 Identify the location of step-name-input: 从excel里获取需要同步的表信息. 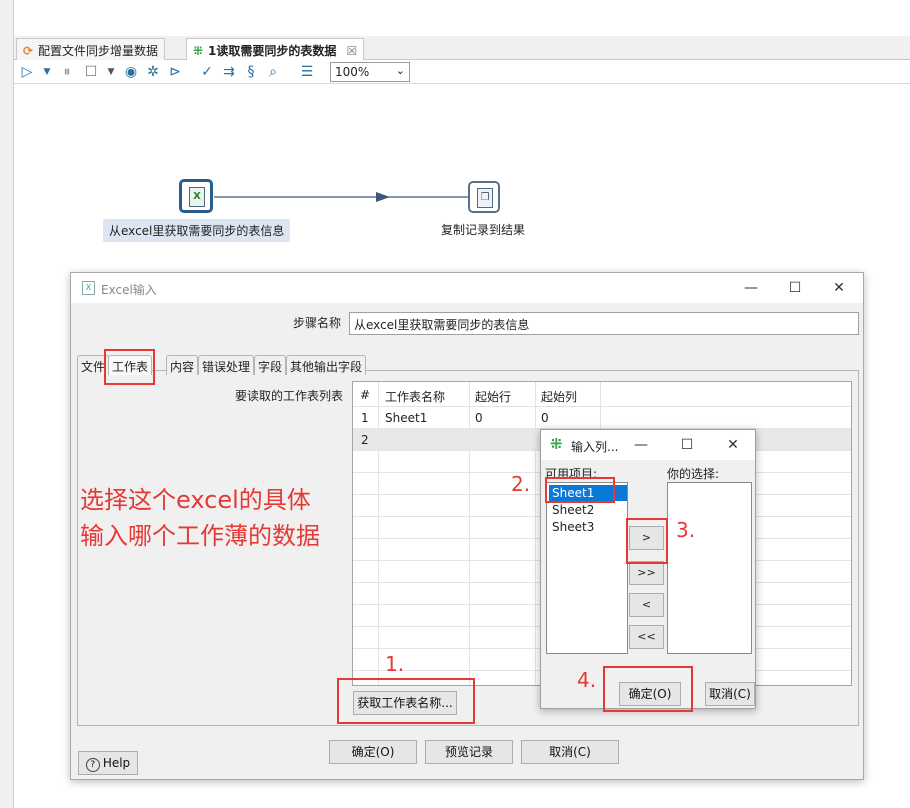
(604, 323).